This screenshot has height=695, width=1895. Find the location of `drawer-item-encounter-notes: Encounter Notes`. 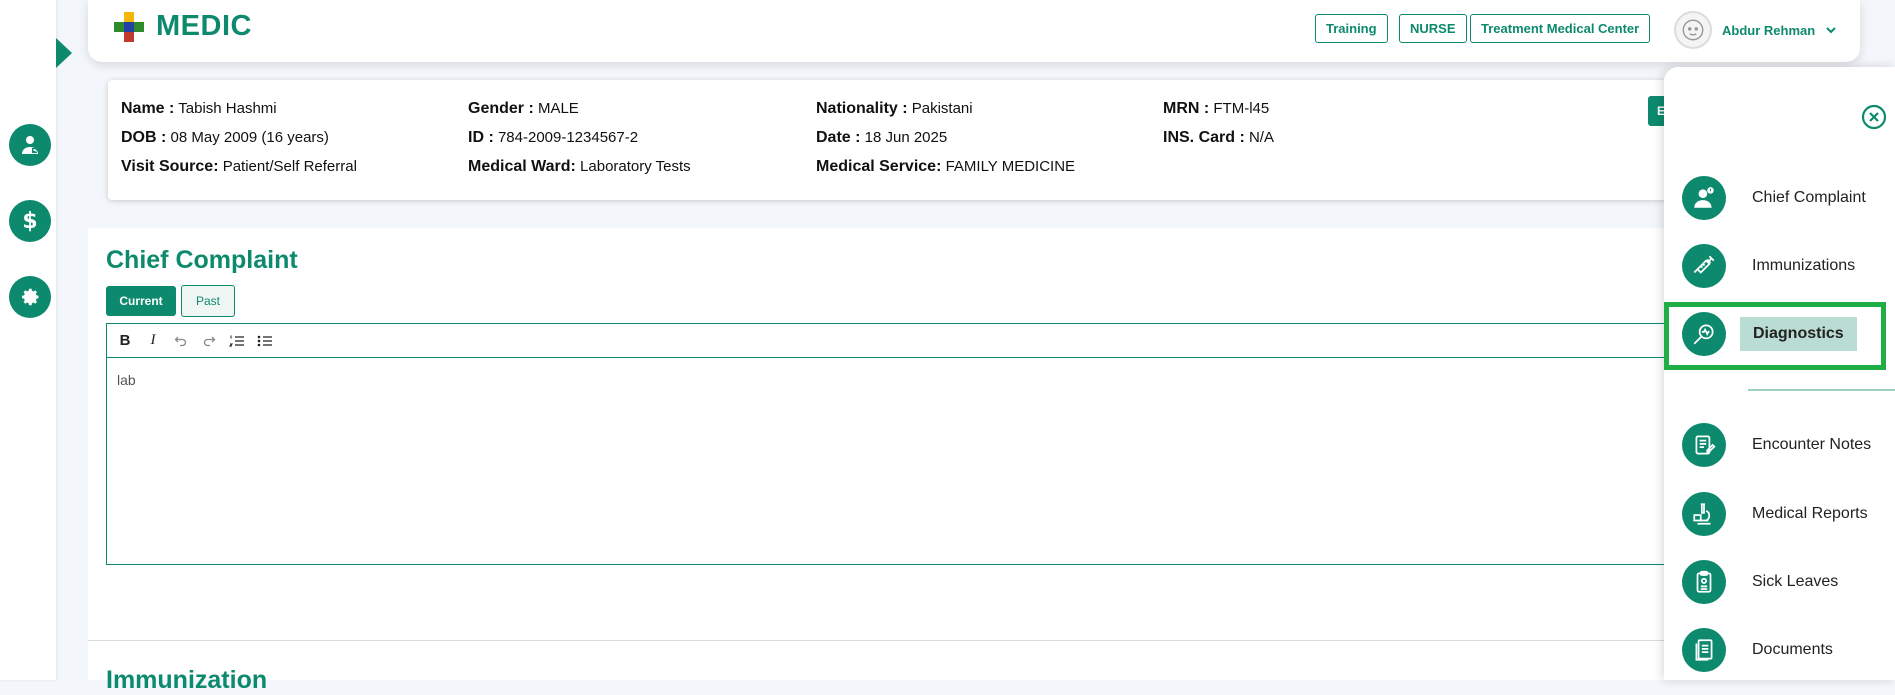

drawer-item-encounter-notes: Encounter Notes is located at coordinates (1787, 445).